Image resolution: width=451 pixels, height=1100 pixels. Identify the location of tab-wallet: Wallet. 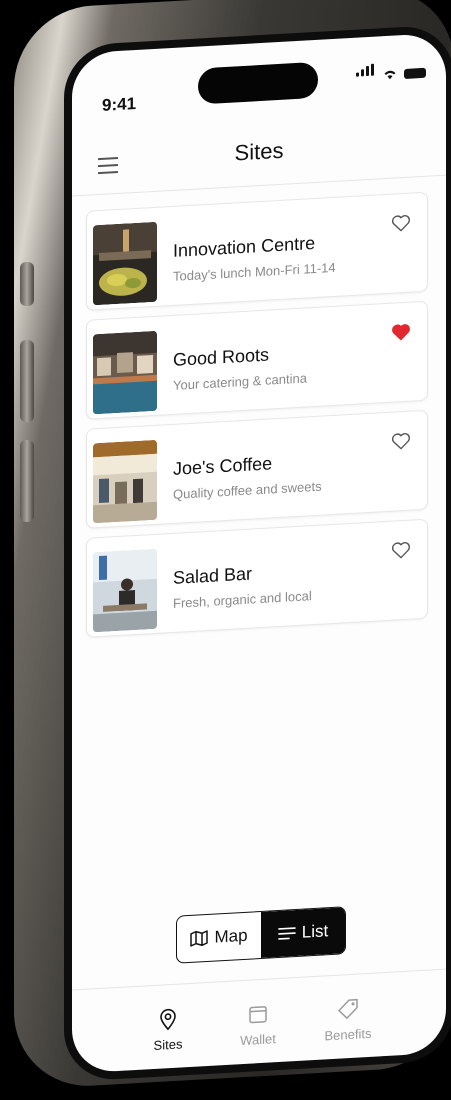
(258, 1024).